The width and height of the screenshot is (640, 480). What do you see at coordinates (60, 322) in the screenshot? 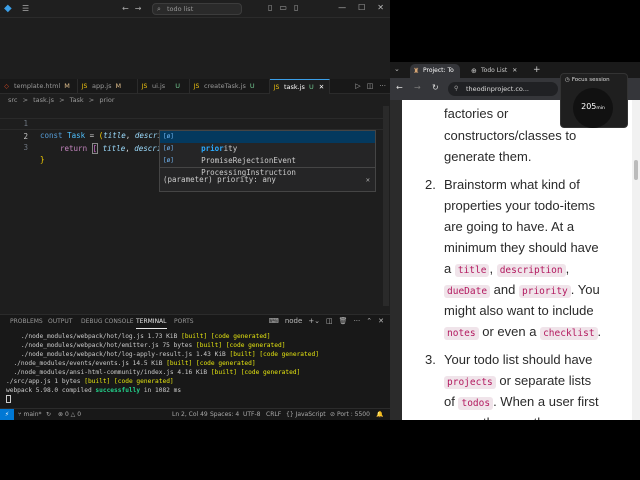
I see `tab-output: OUTPUT` at bounding box center [60, 322].